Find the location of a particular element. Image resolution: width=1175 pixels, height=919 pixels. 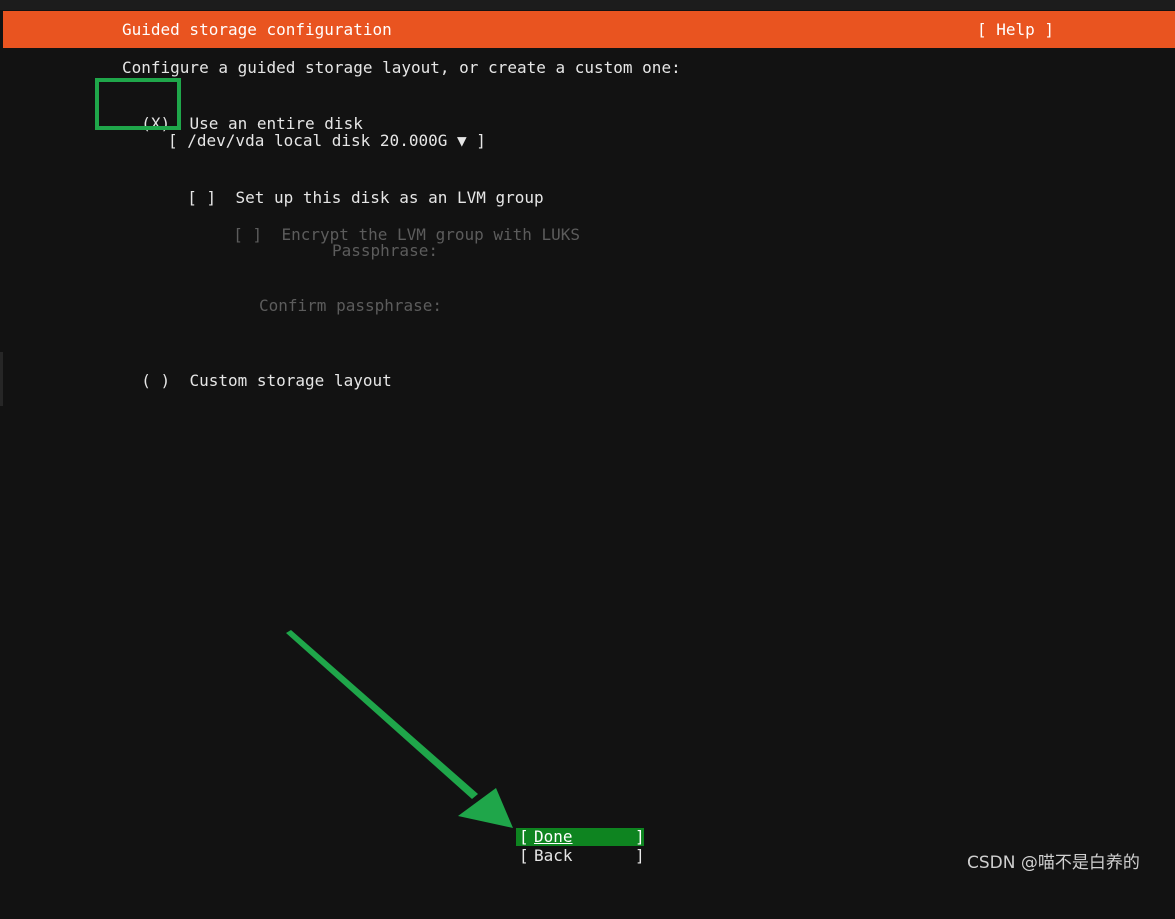

back-bracket-open: [ is located at coordinates (524, 855).